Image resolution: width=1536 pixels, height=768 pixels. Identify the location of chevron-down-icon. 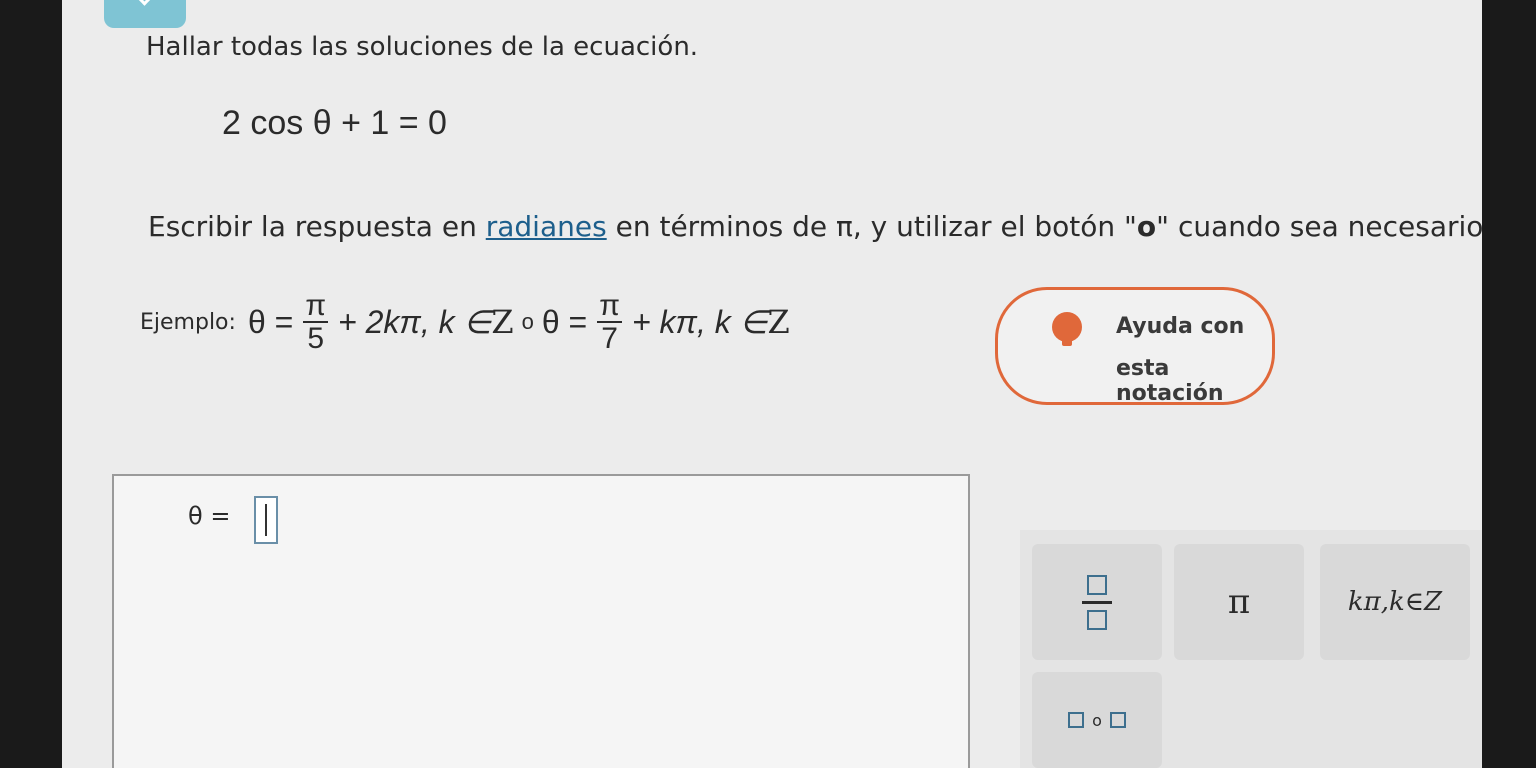
(144, 3).